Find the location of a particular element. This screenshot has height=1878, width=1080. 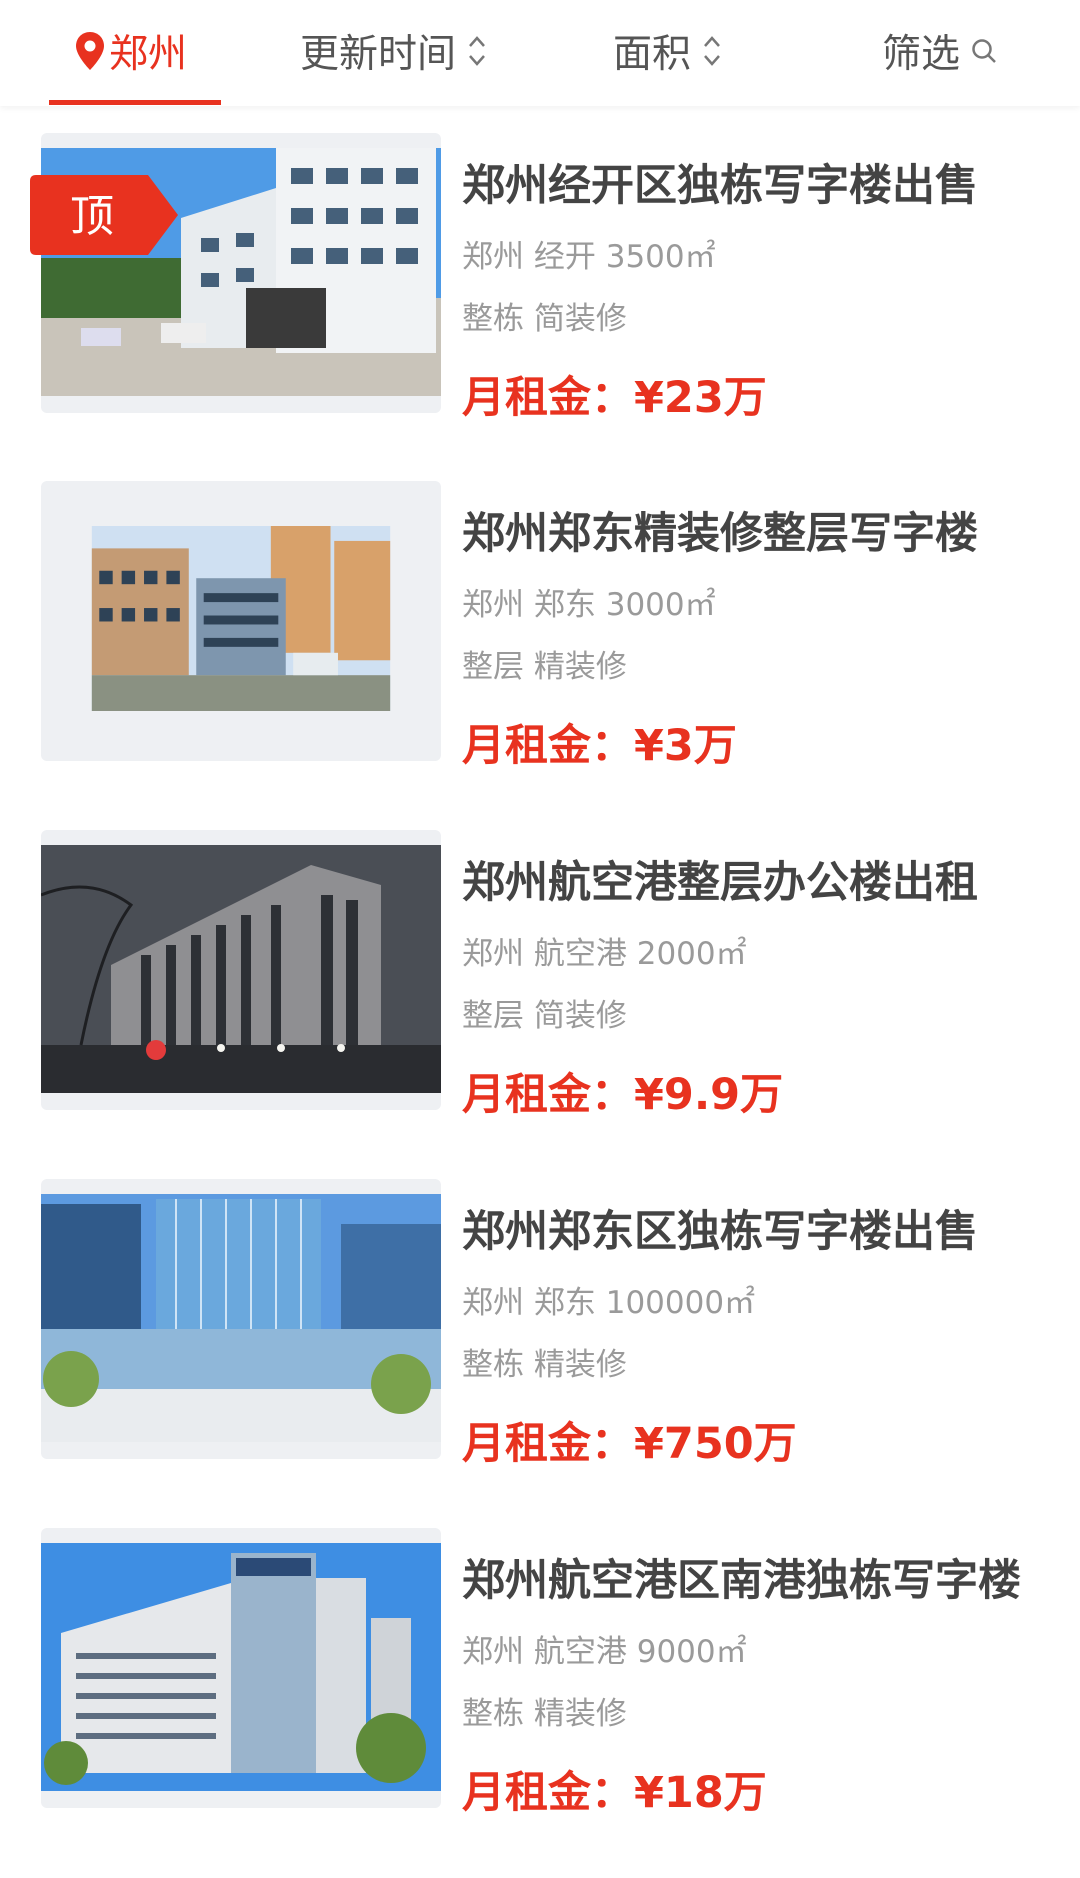

listing-price: 月租金：¥750万 is located at coordinates (629, 1440).